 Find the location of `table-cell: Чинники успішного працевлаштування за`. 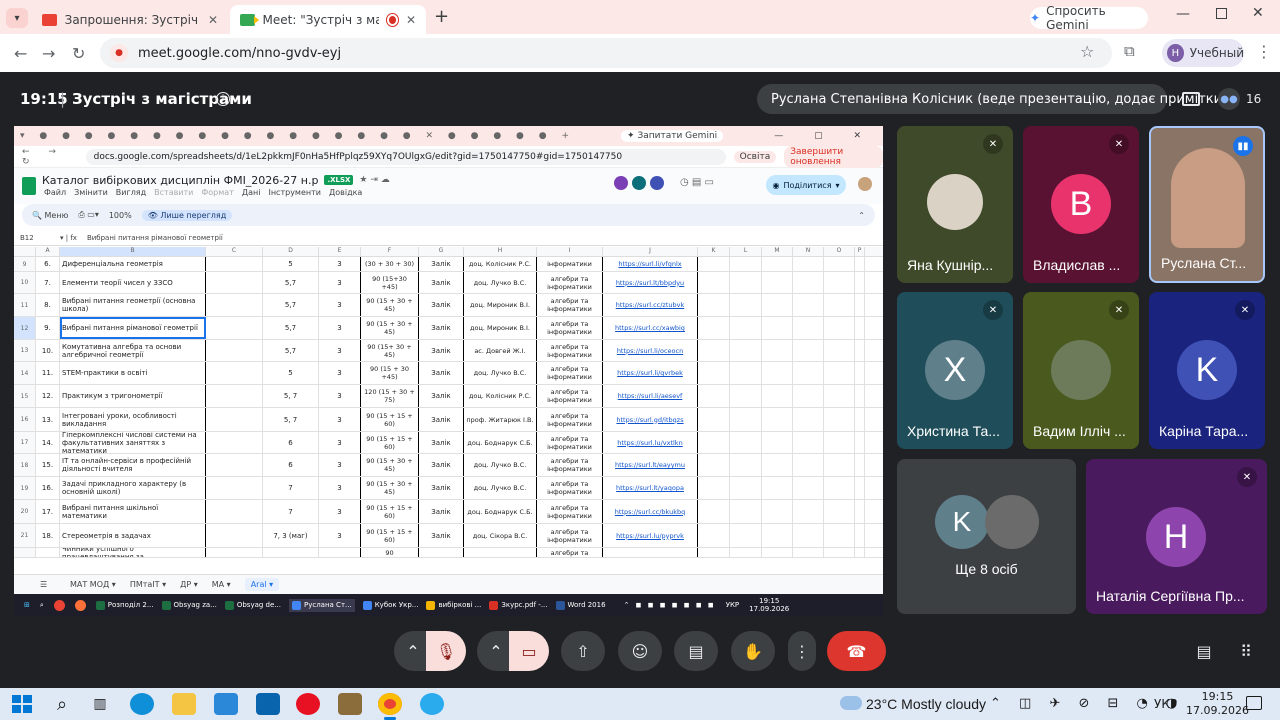

table-cell: Чинники успішного працевлаштування за is located at coordinates (133, 552).